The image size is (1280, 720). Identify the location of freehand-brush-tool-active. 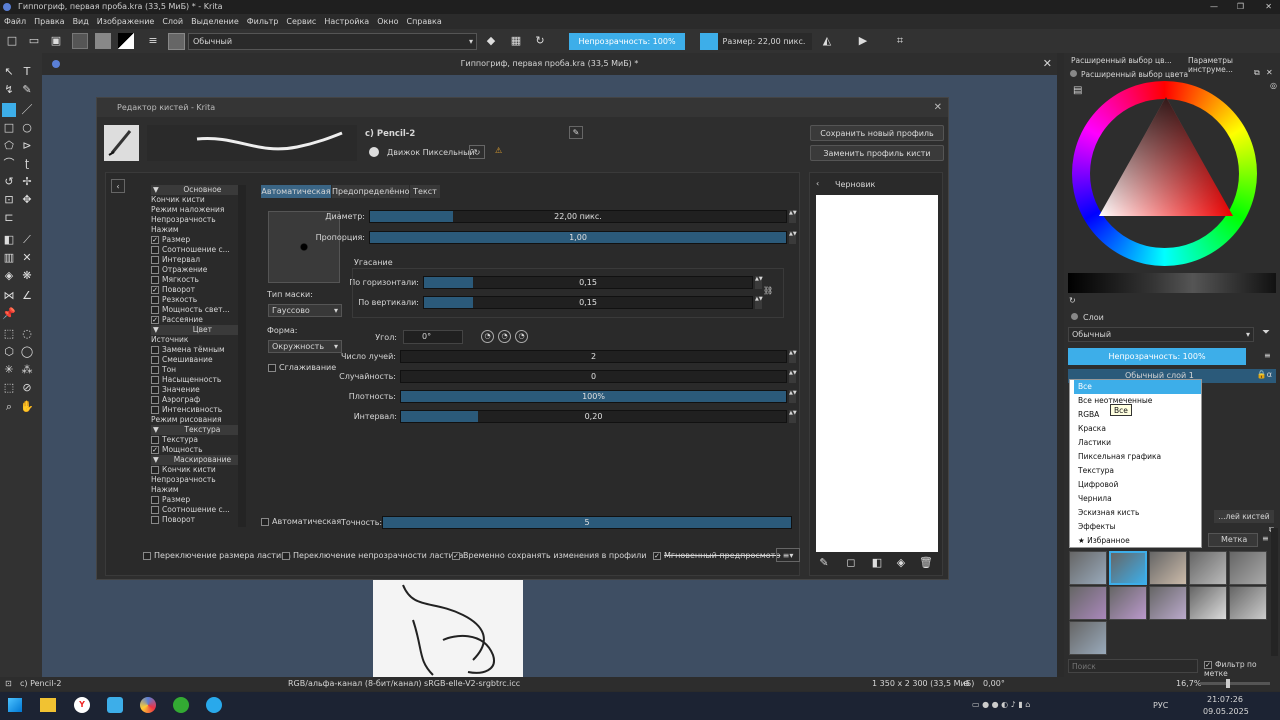
(9, 110).